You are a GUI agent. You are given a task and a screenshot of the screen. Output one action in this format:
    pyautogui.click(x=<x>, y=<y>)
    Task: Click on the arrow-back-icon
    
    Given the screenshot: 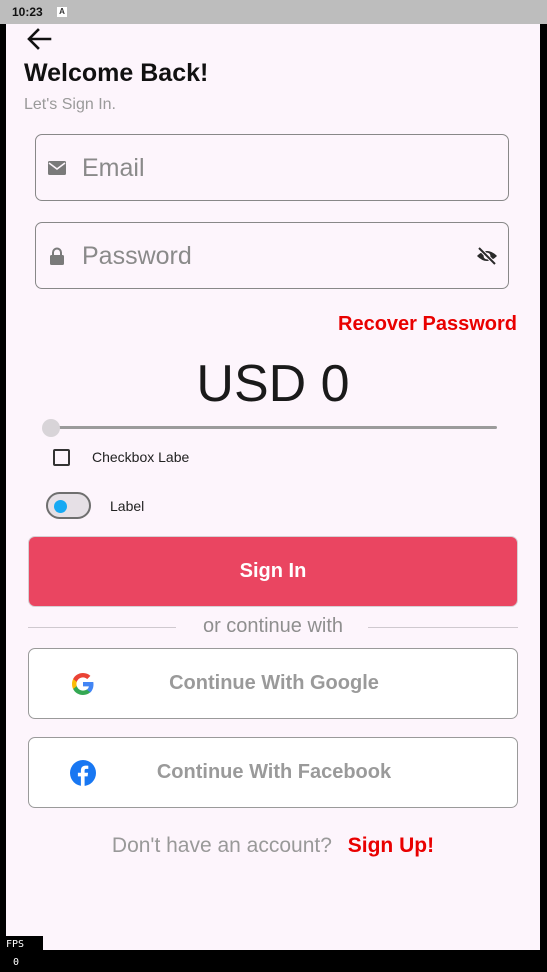 What is the action you would take?
    pyautogui.click(x=39, y=39)
    